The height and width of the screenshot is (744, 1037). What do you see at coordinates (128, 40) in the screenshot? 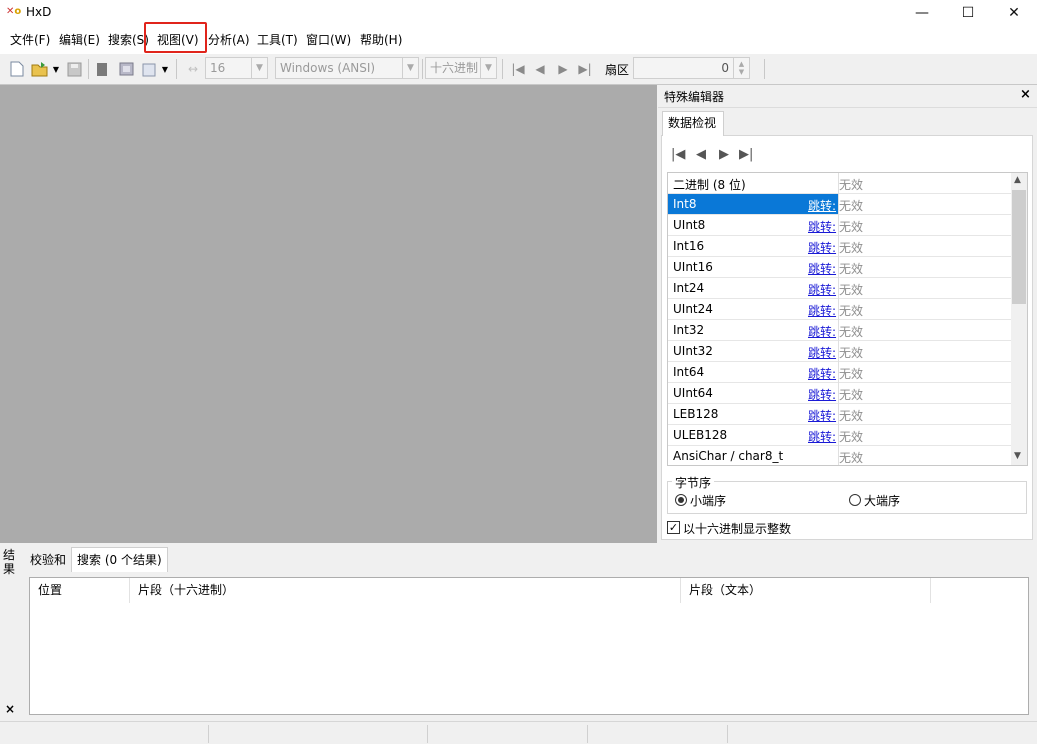
I see `menu-search: 搜索(S)` at bounding box center [128, 40].